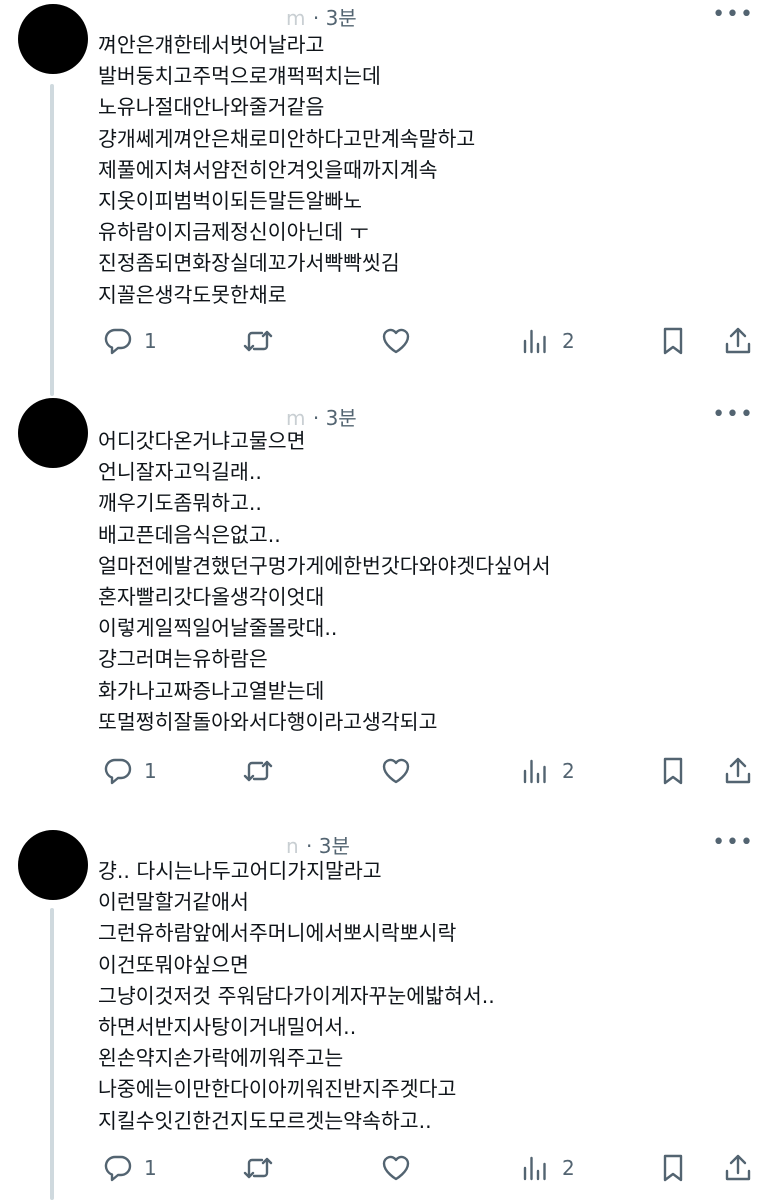  Describe the element at coordinates (221, 1058) in the screenshot. I see `text-line: 왼손약지손가락에끼워주고는` at that location.